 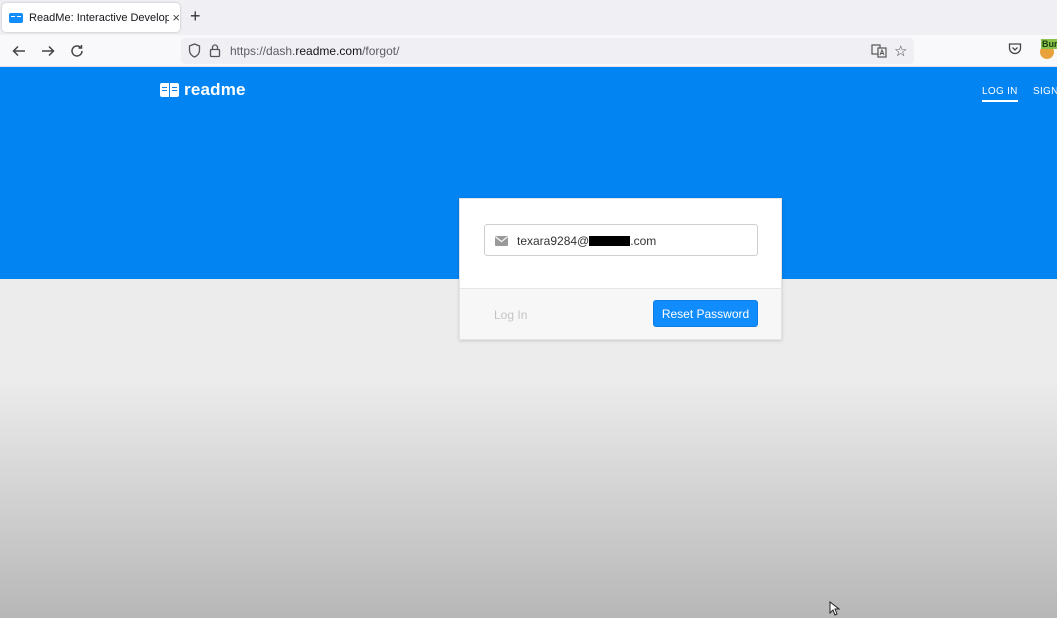 What do you see at coordinates (501, 241) in the screenshot?
I see `mail-icon` at bounding box center [501, 241].